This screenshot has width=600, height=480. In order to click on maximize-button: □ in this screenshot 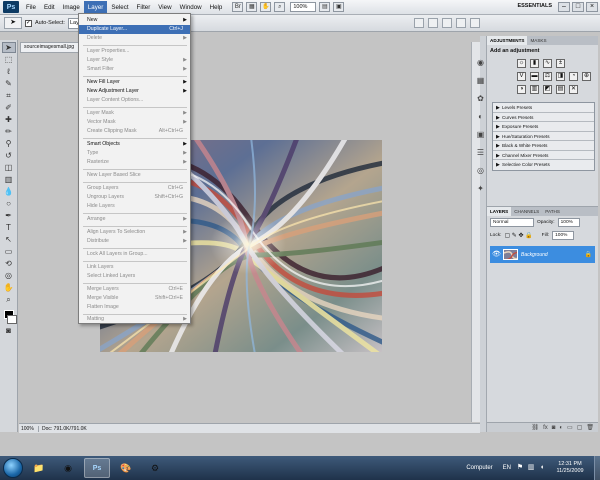, I will do `click(578, 7)`.